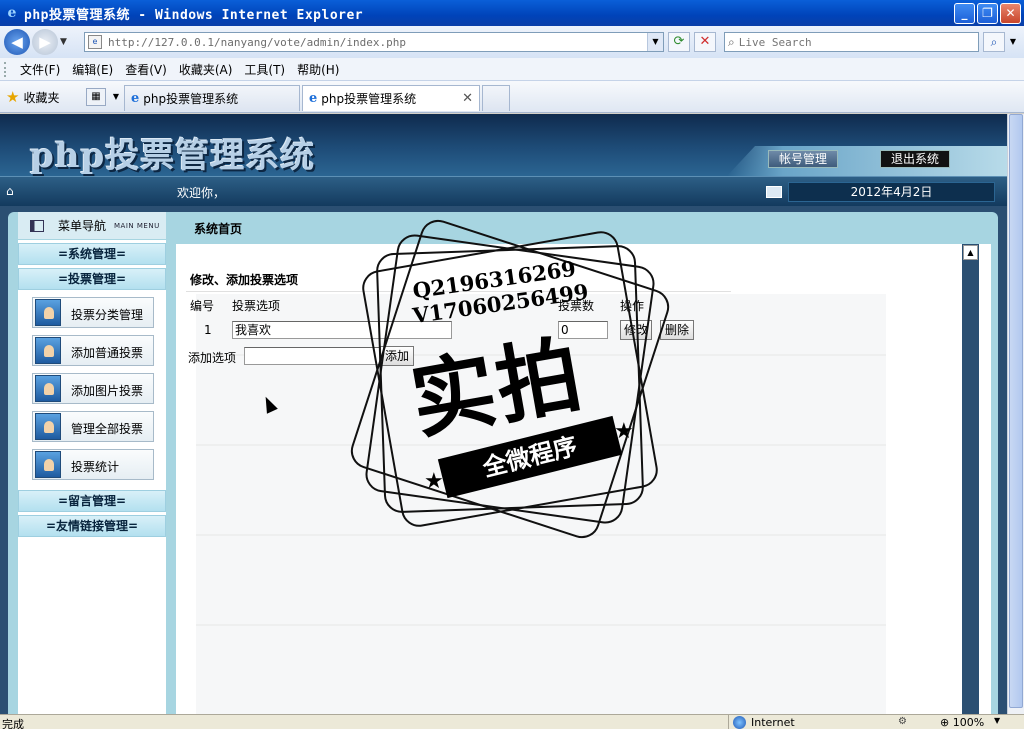  I want to click on sidebar-item-label: 添加普通投票, so click(107, 353).